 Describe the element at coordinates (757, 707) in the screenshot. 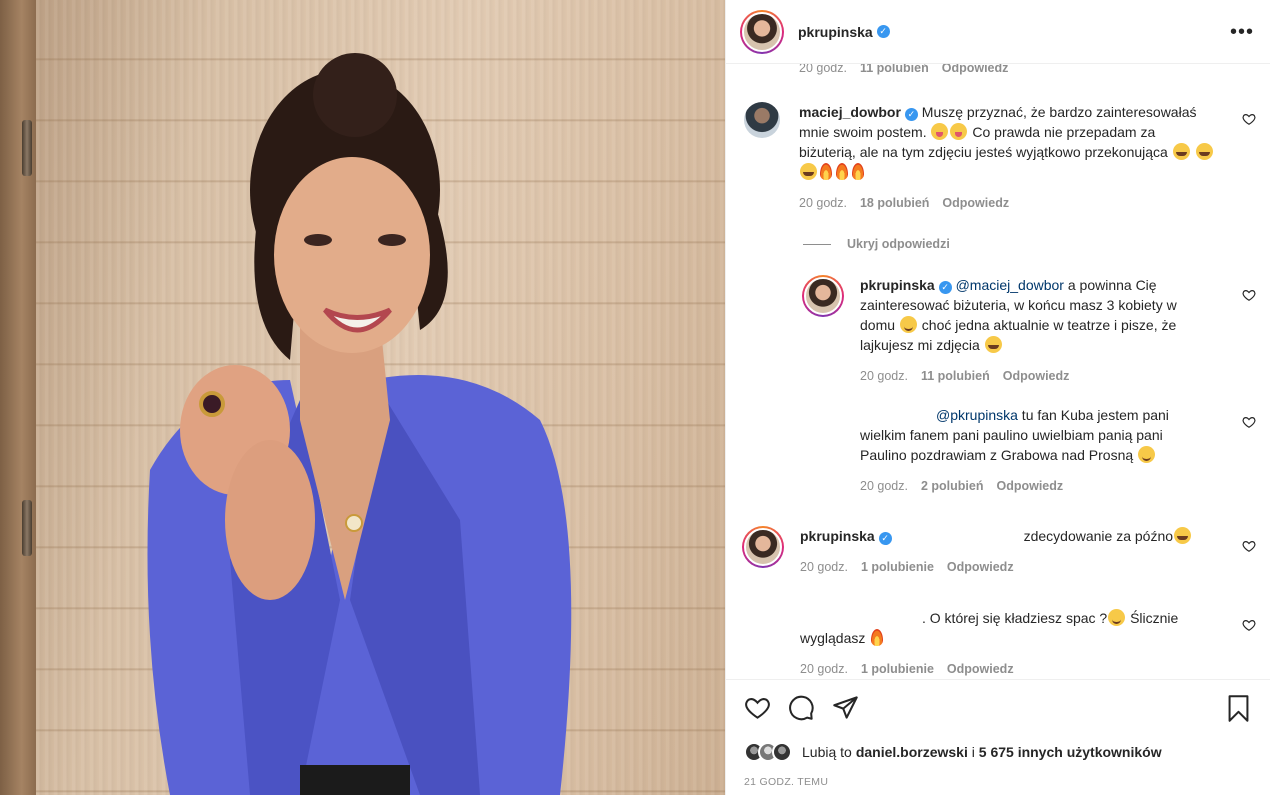

I see `heart-icon` at that location.